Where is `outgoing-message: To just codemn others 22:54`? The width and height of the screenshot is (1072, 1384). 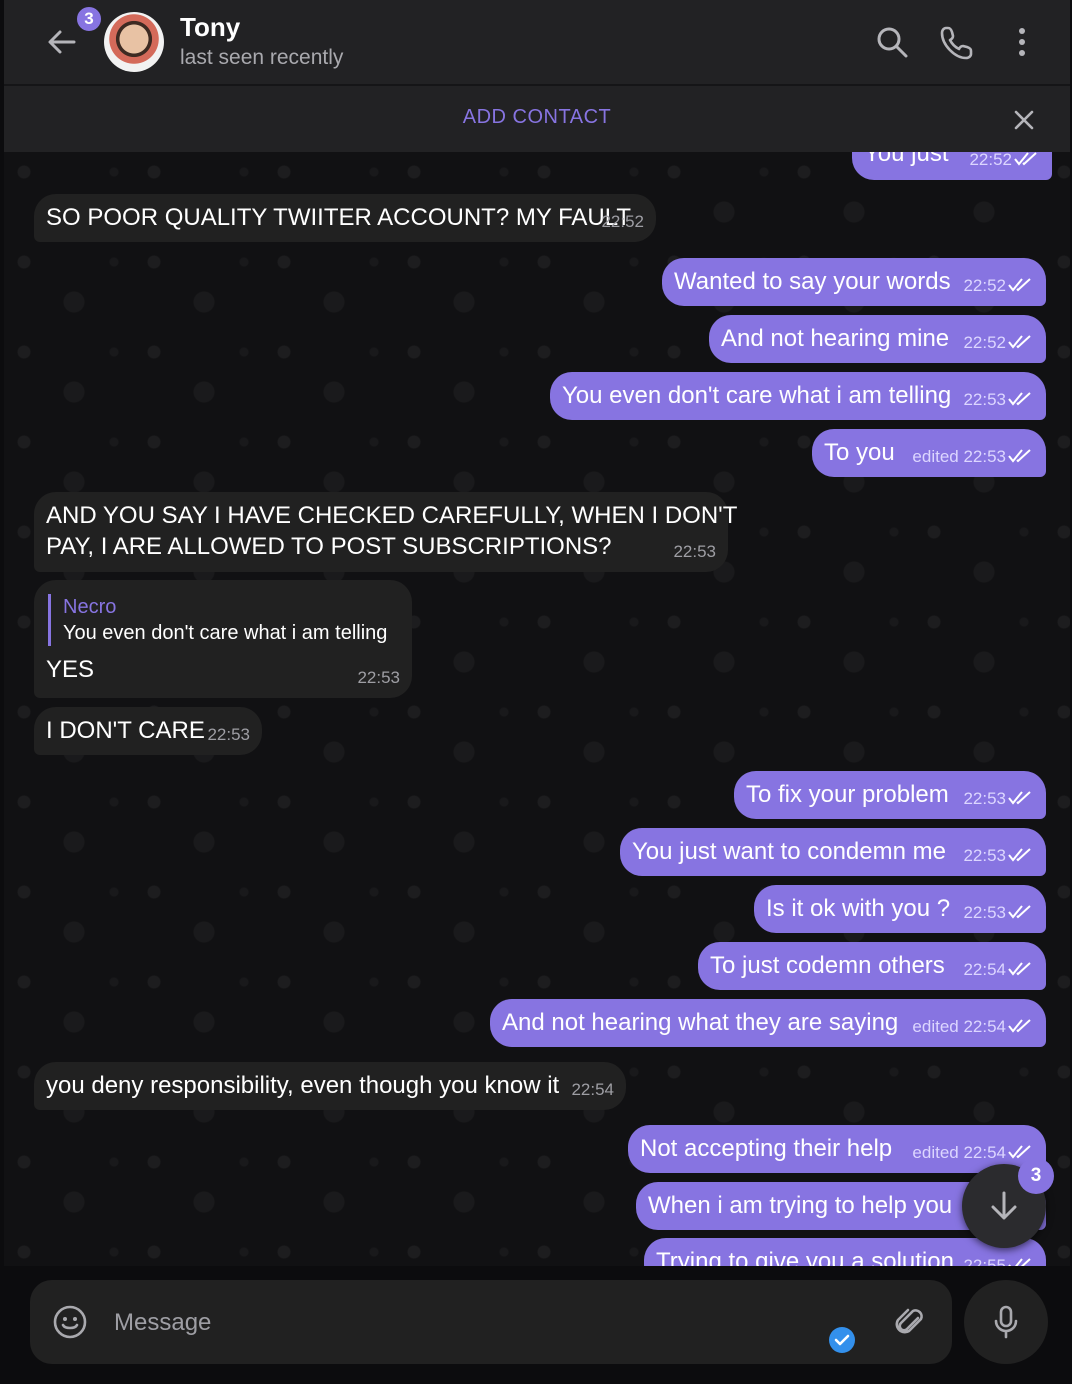
outgoing-message: To just codemn others 22:54 is located at coordinates (872, 966).